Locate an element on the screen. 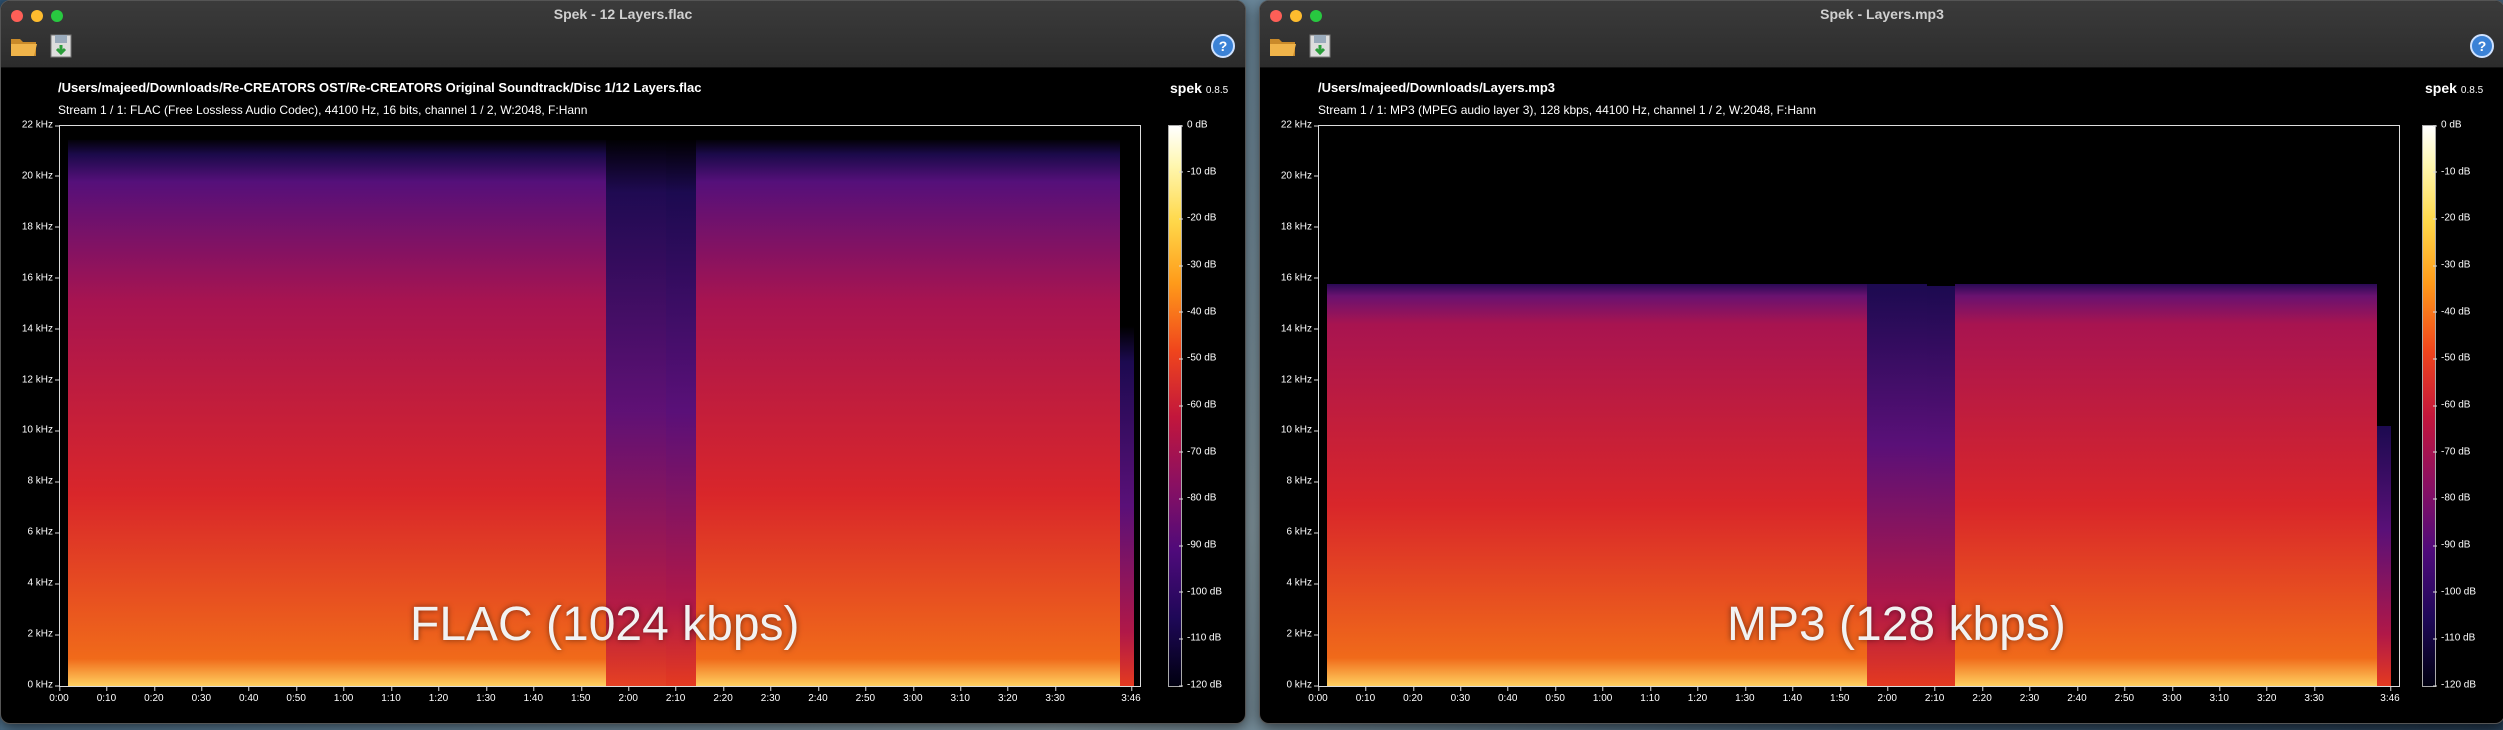 The image size is (2503, 730). time-tick-label: 3:30 is located at coordinates (1055, 695).